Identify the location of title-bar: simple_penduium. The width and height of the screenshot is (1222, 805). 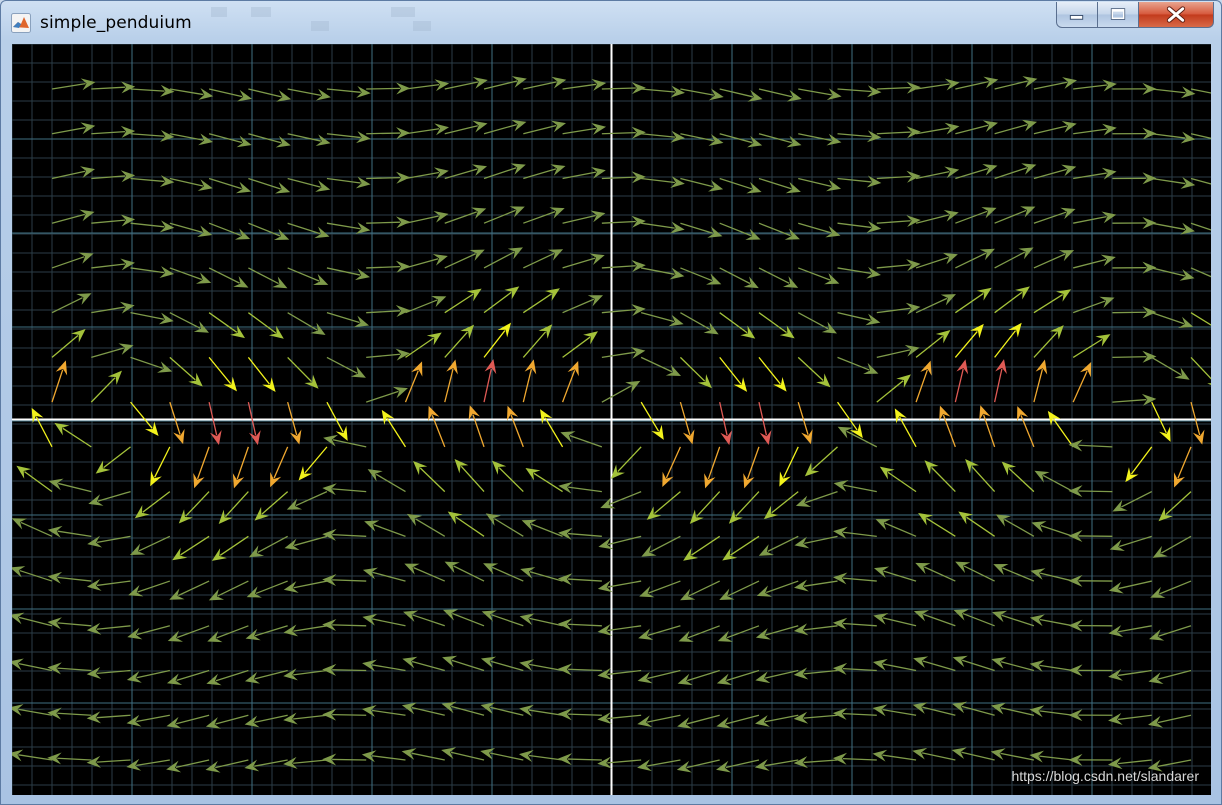
(611, 21).